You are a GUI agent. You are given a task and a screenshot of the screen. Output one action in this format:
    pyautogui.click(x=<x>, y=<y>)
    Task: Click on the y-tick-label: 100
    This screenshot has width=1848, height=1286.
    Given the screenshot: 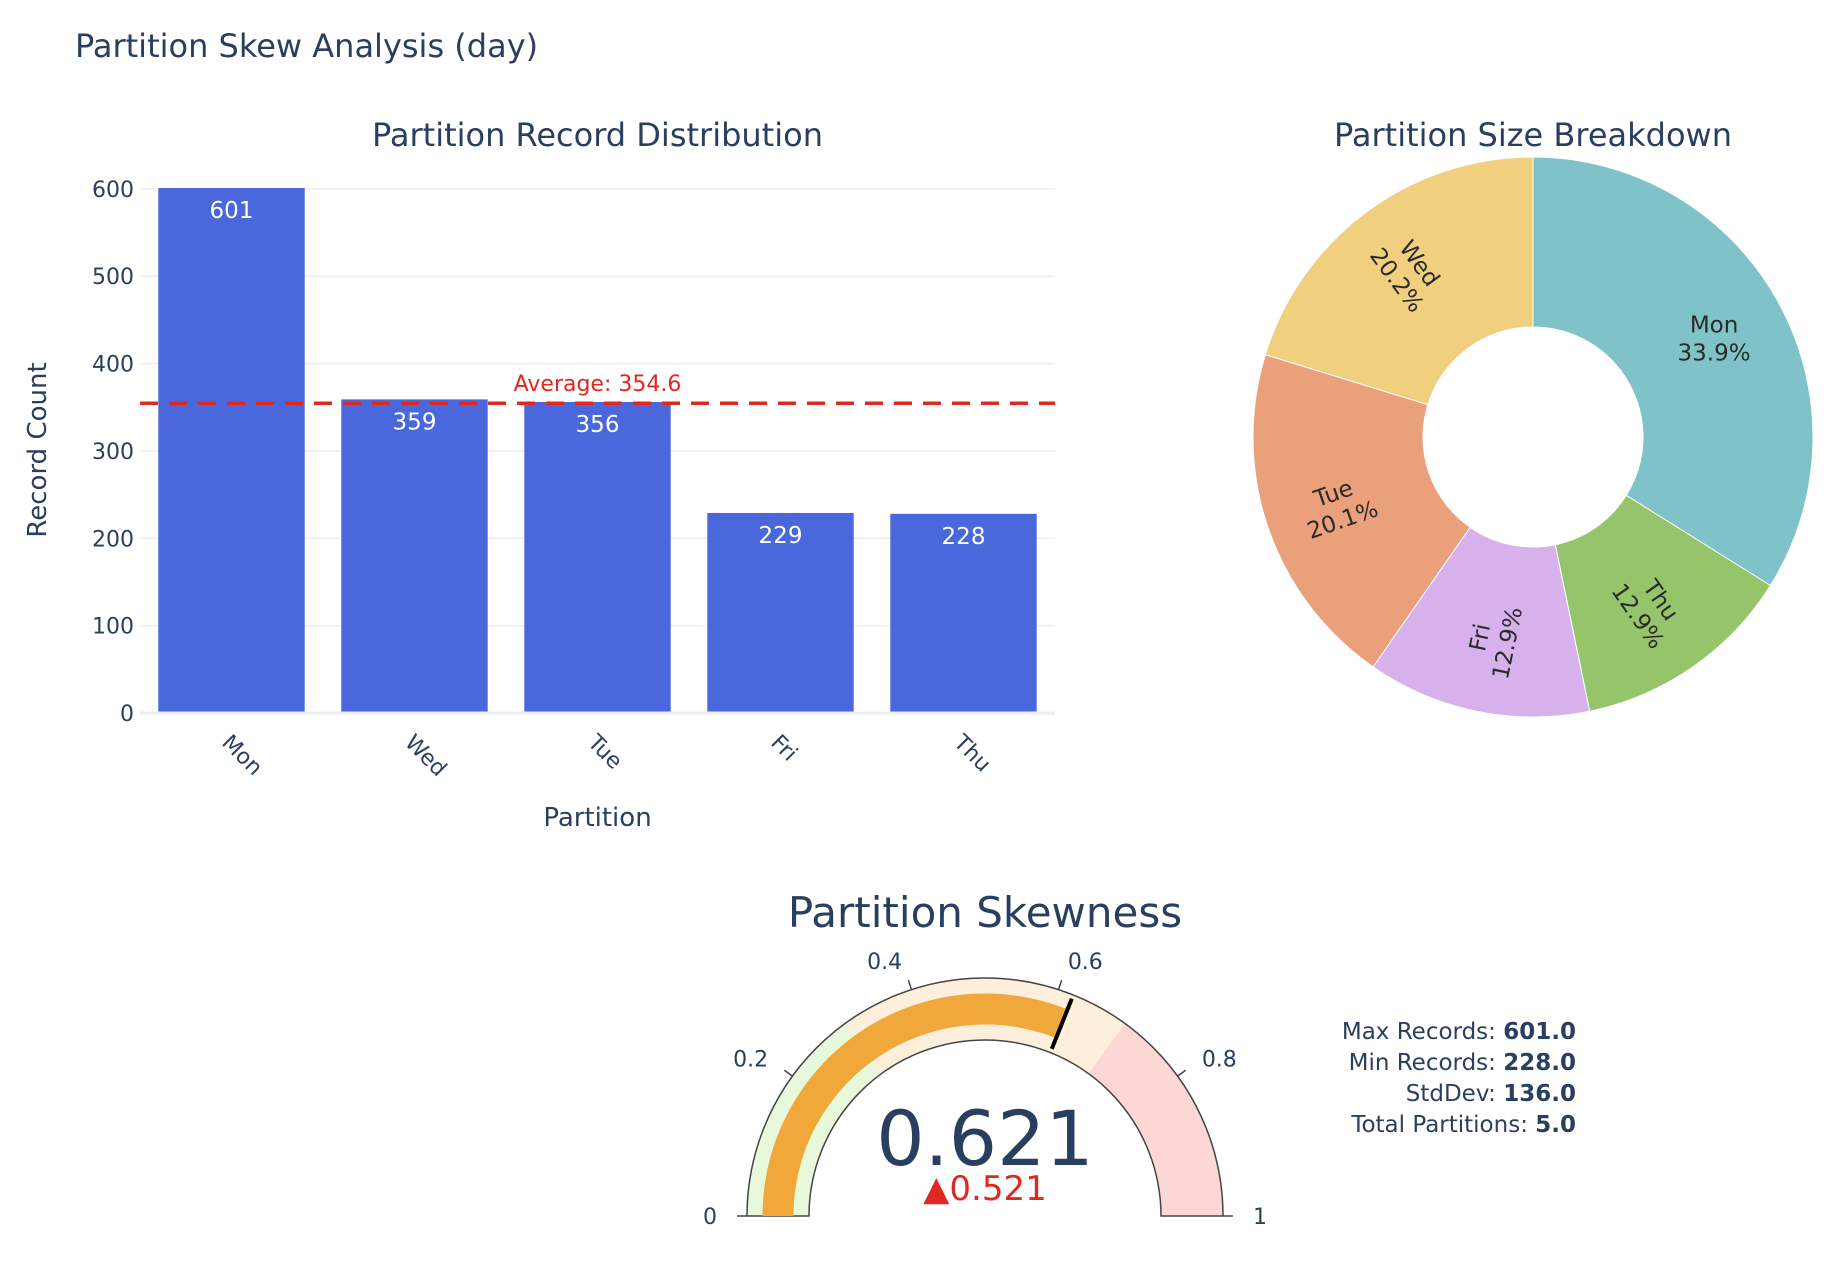 What is the action you would take?
    pyautogui.click(x=113, y=627)
    